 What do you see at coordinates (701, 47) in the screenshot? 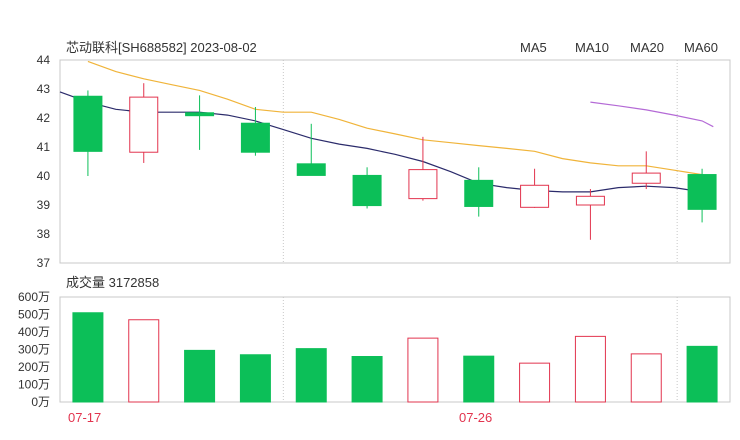
I see `legend-ma60: MA60` at bounding box center [701, 47].